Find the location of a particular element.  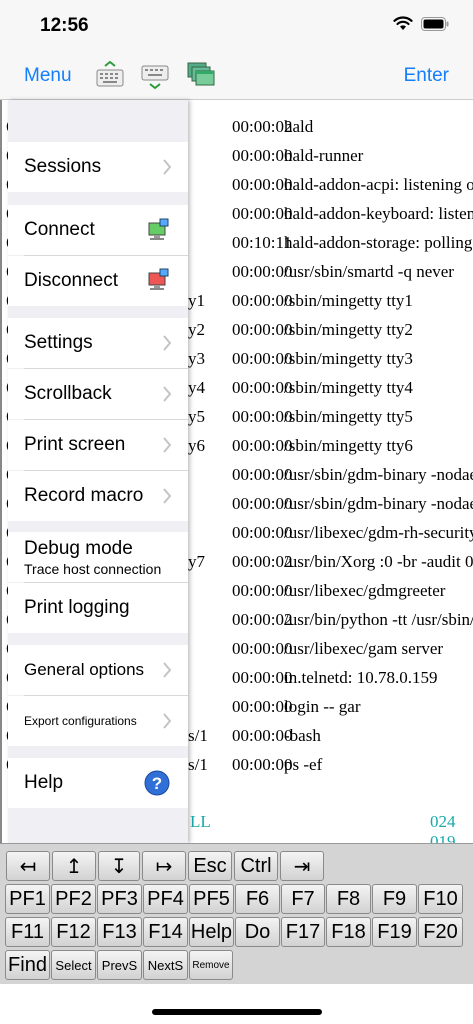

home-indicator is located at coordinates (237, 1012).